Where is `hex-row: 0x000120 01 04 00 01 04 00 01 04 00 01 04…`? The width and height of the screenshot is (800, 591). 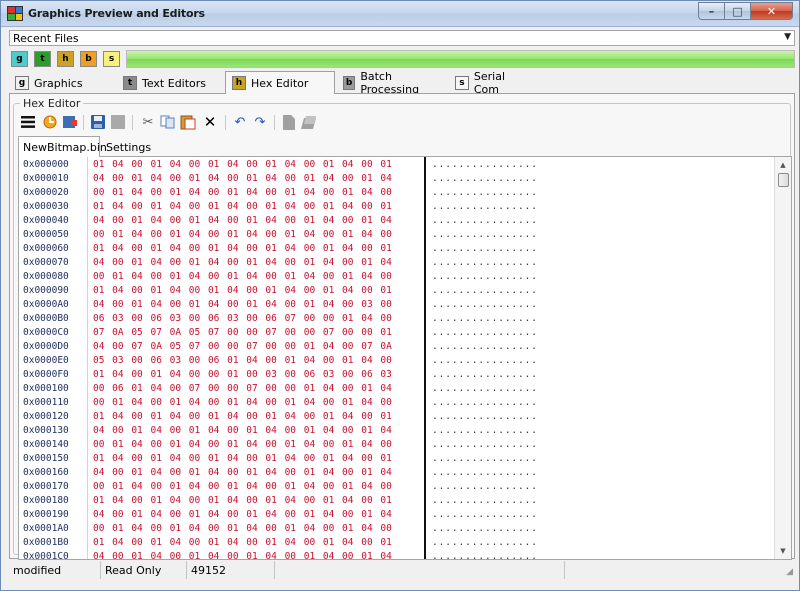
hex-row: 0x000120 01 04 00 01 04 00 01 04 00 01 04… is located at coordinates (396, 417).